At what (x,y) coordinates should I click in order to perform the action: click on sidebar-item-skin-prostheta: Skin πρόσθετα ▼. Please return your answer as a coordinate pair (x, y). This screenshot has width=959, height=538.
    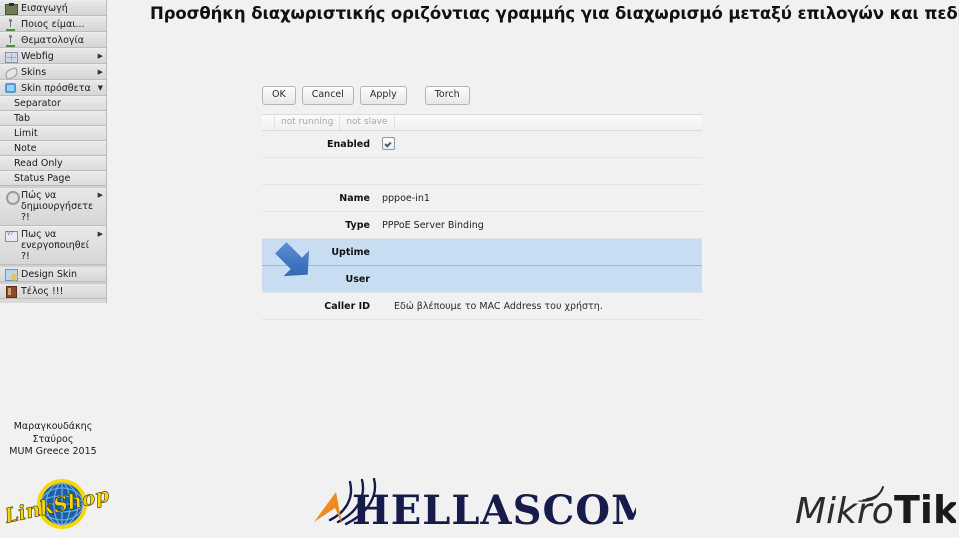
    Looking at the image, I should click on (53, 88).